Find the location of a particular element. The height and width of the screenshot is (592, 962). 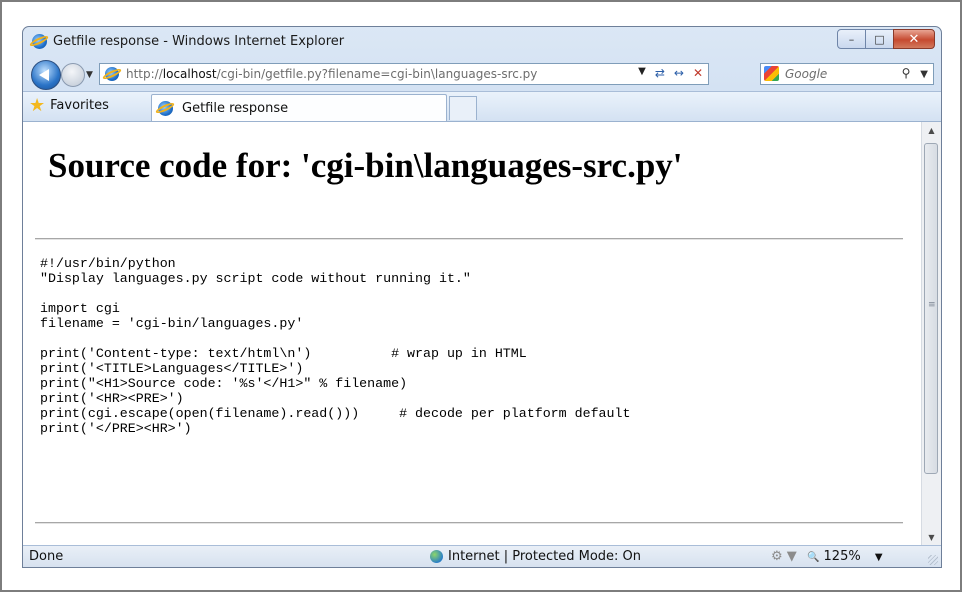

zoom-dropdown-icon: ▼ is located at coordinates (879, 557).